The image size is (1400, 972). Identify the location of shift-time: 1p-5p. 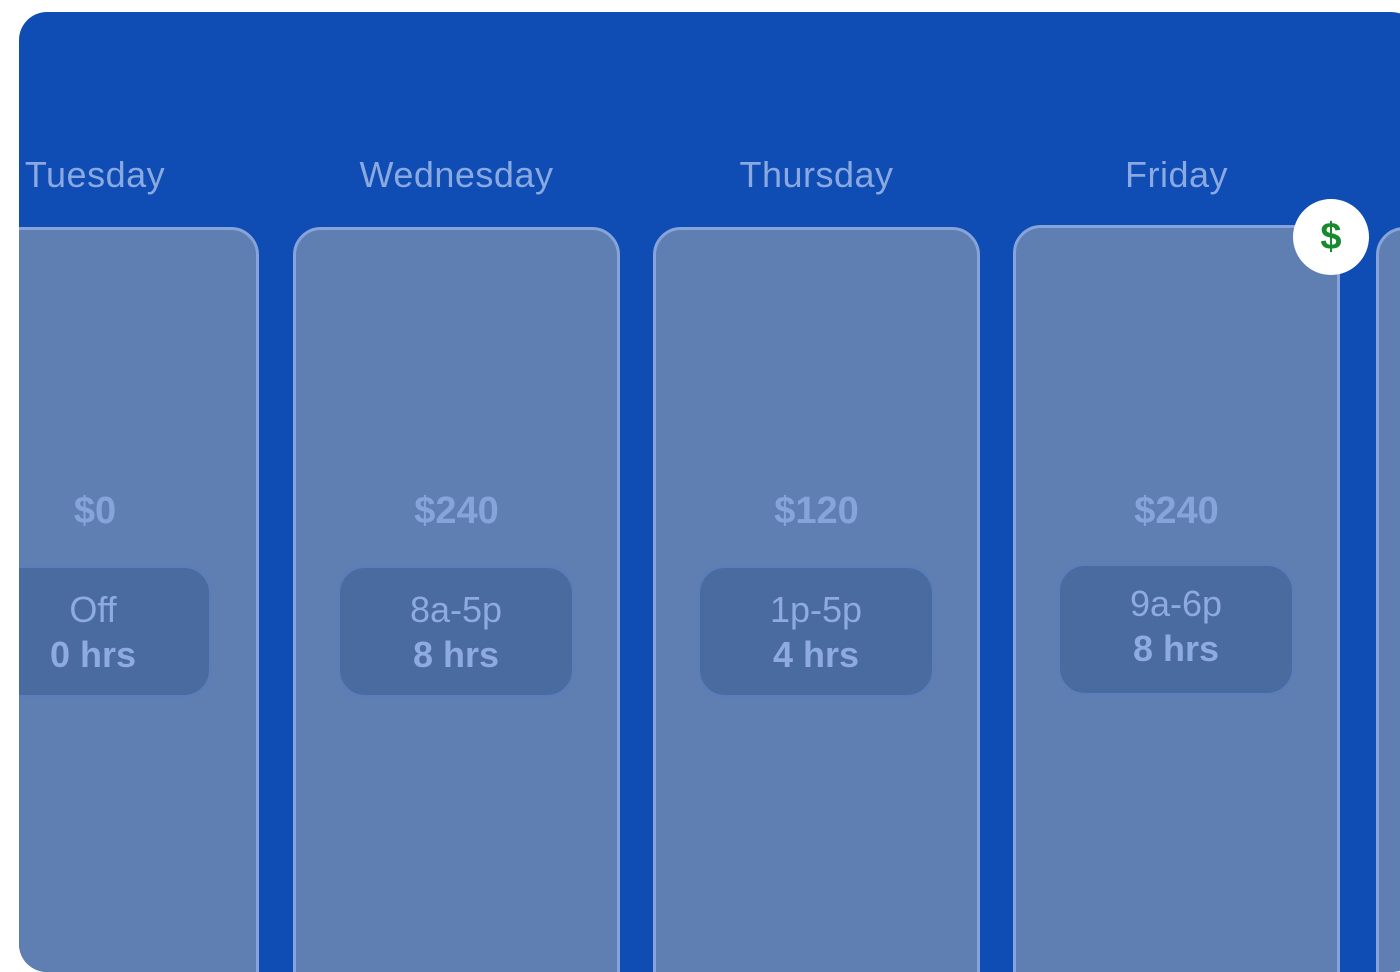
(816, 609).